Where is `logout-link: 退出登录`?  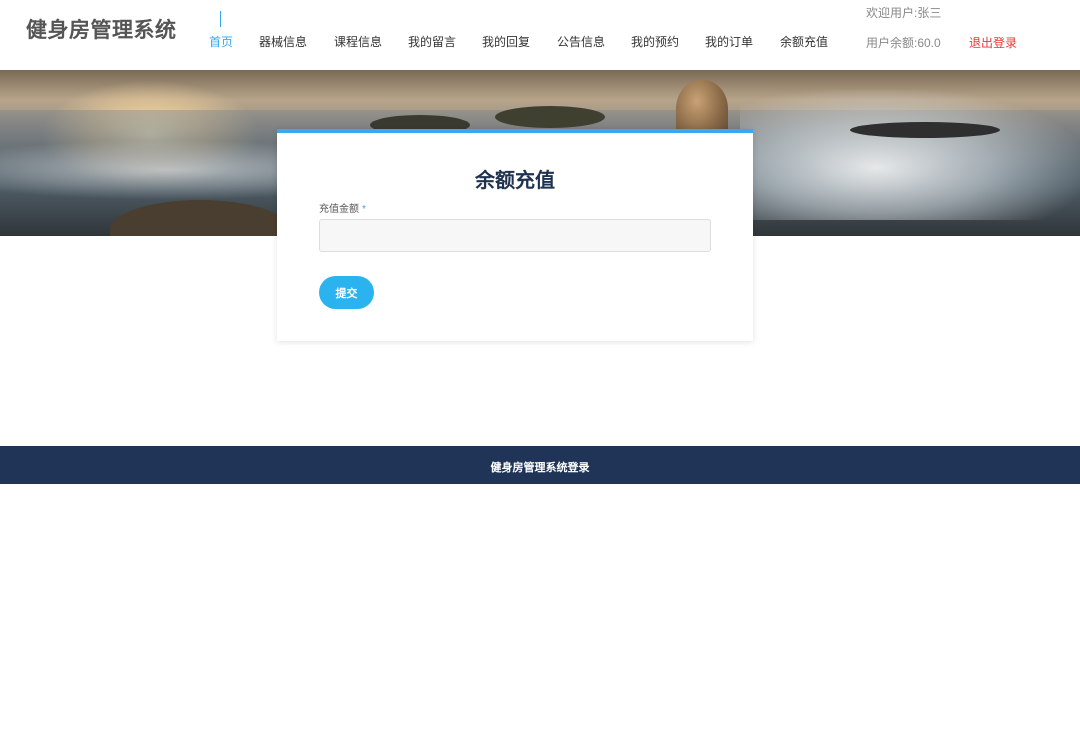
logout-link: 退出登录 is located at coordinates (993, 42).